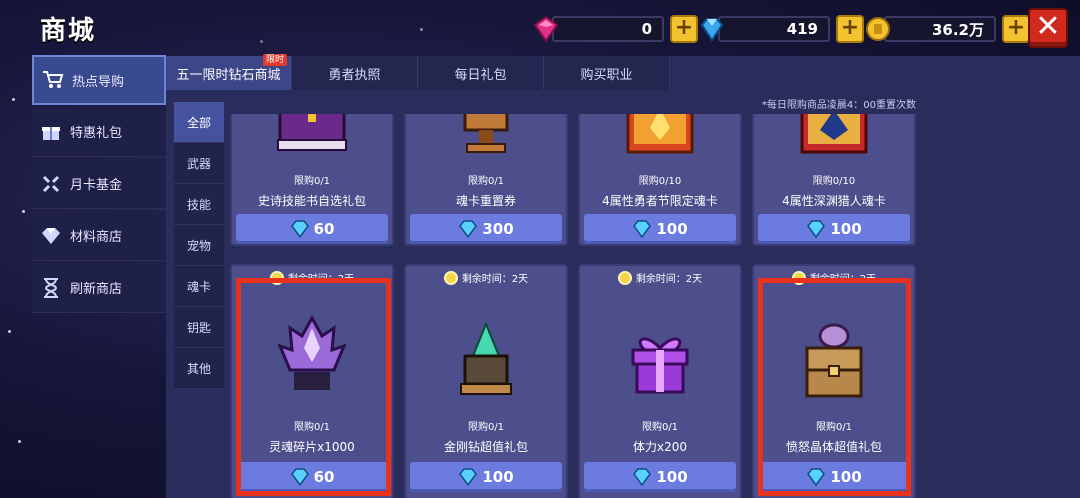 The width and height of the screenshot is (1080, 498). Describe the element at coordinates (96, 237) in the screenshot. I see `sidebar-item-label: 材料商店` at that location.